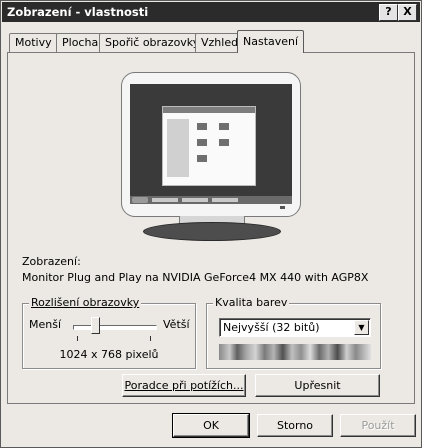 This screenshot has width=422, height=448. I want to click on more-label: Větší, so click(176, 324).